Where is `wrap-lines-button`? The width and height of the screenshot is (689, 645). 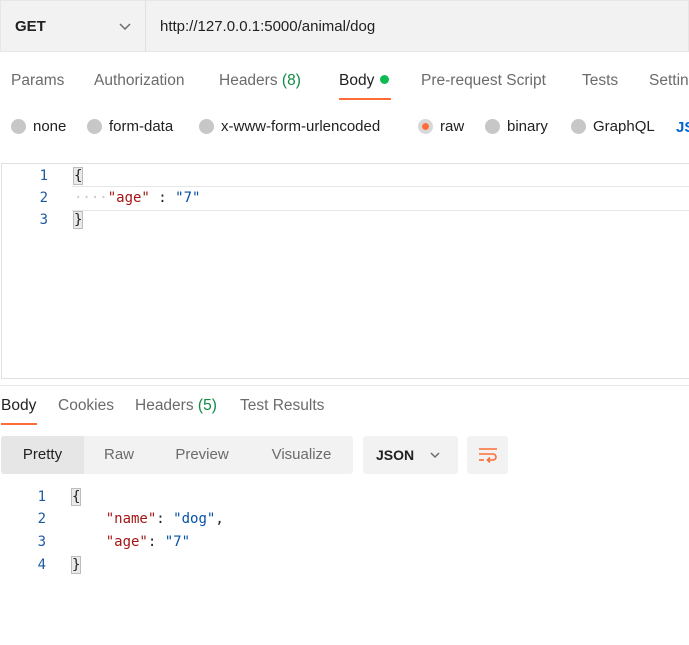 wrap-lines-button is located at coordinates (487, 455).